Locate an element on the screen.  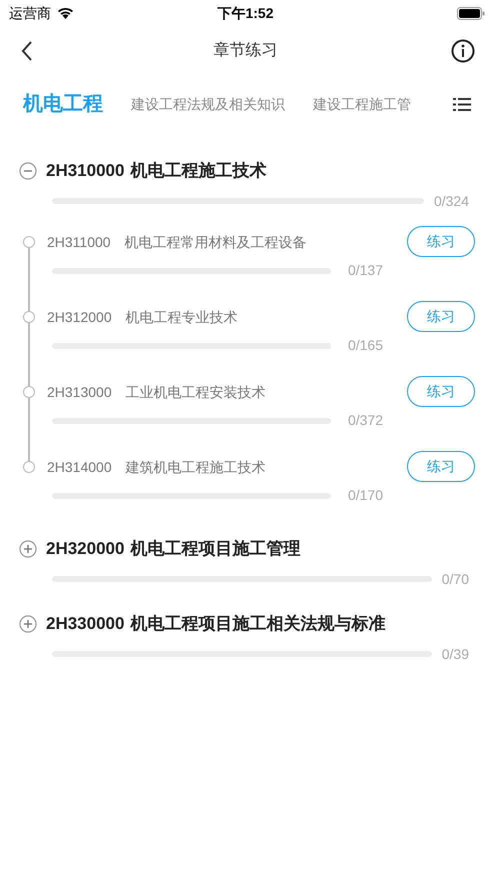
question-count: 0/170 is located at coordinates (364, 495).